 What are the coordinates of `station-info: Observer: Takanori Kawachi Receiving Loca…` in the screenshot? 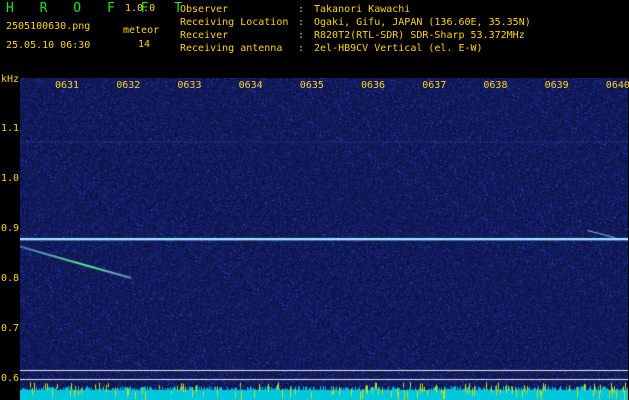 It's located at (355, 29).